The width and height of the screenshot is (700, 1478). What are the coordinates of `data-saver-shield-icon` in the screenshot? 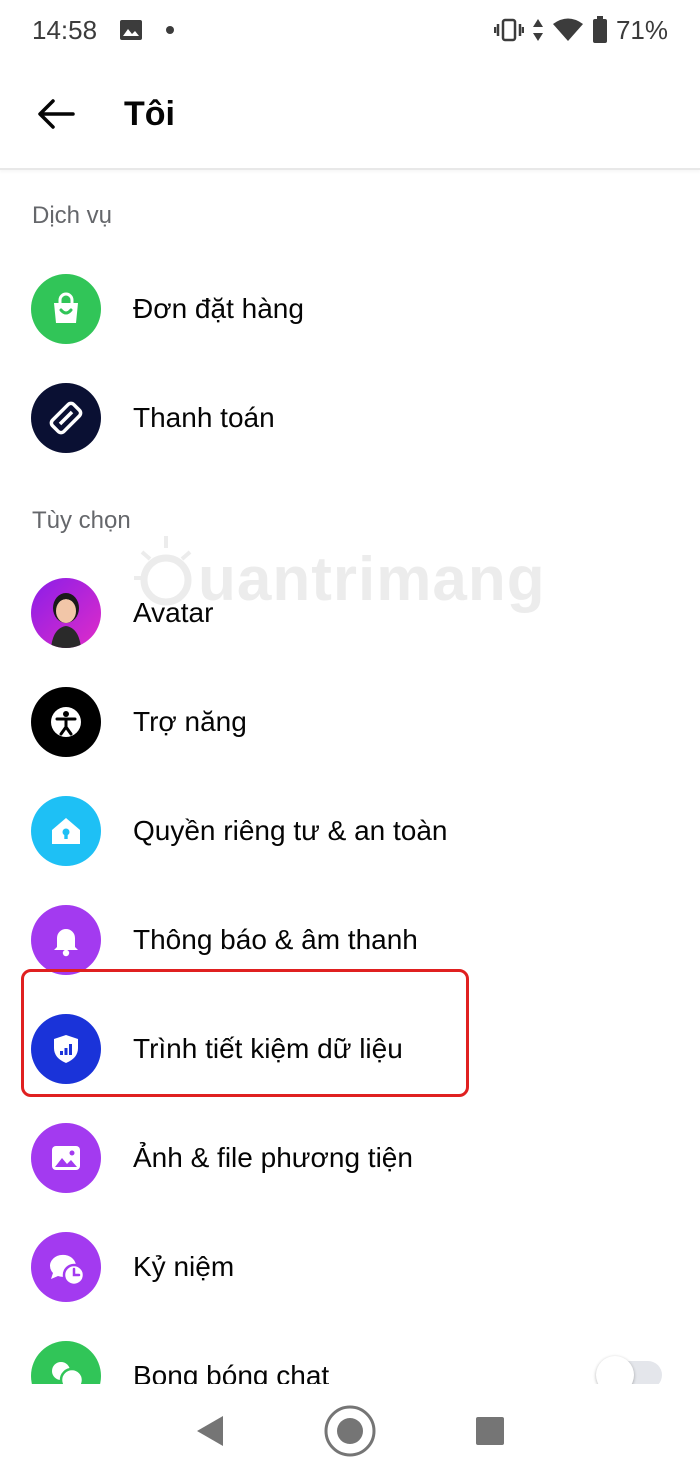 It's located at (66, 1048).